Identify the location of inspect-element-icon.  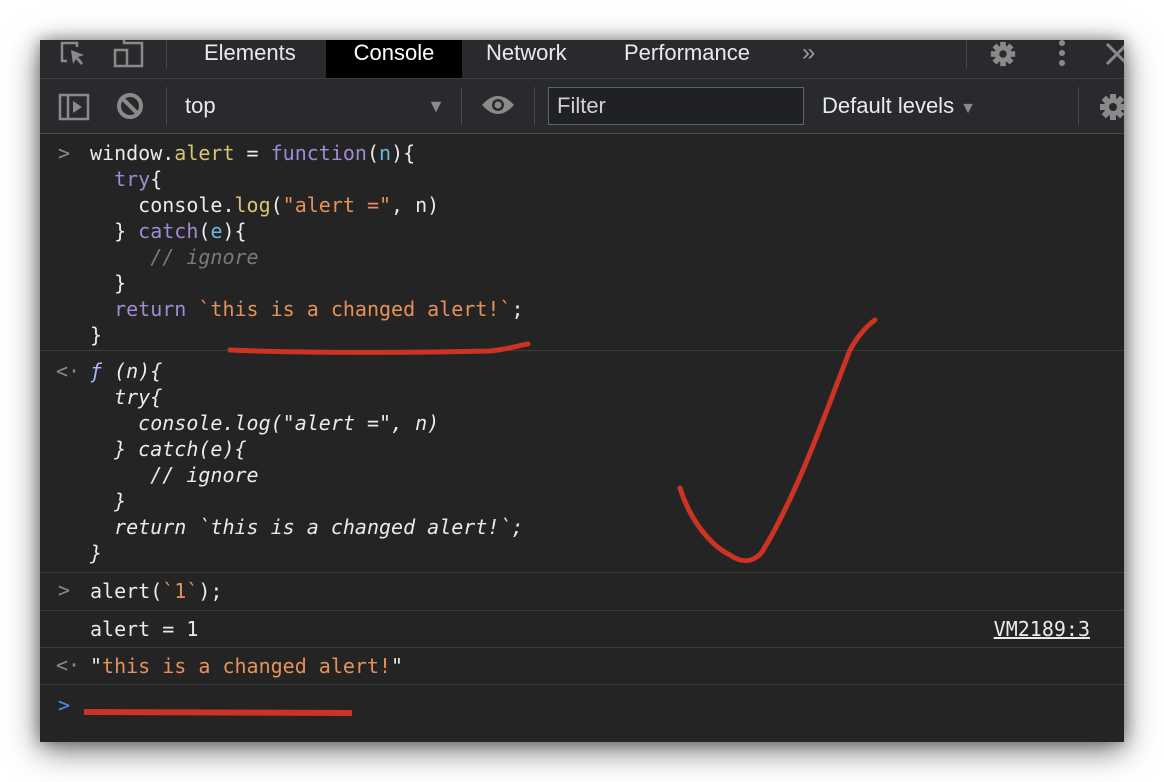
(73, 54).